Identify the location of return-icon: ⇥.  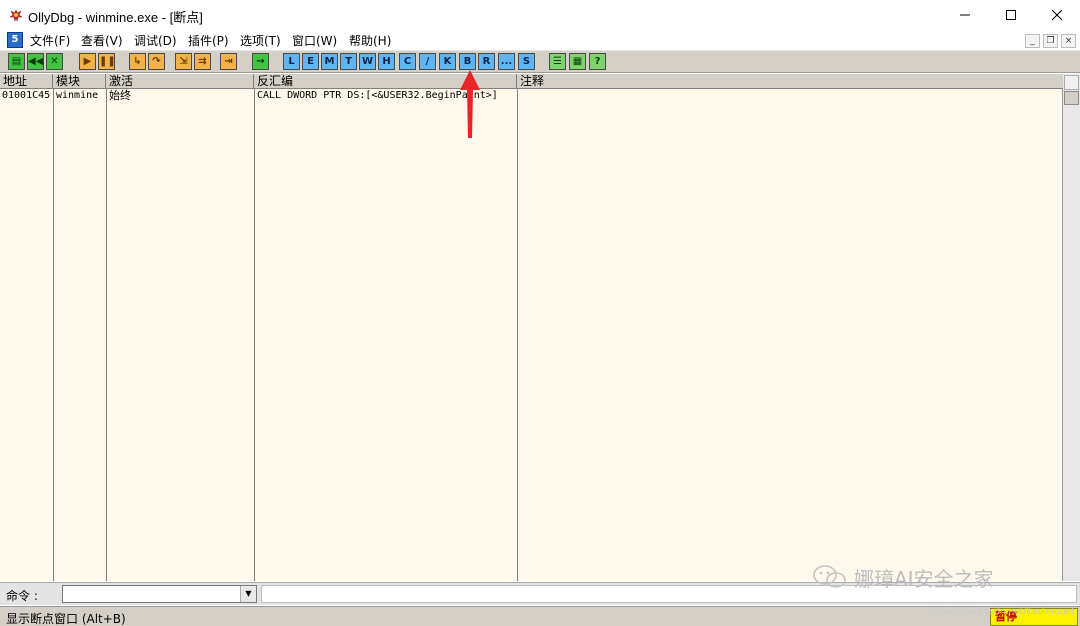
(228, 61).